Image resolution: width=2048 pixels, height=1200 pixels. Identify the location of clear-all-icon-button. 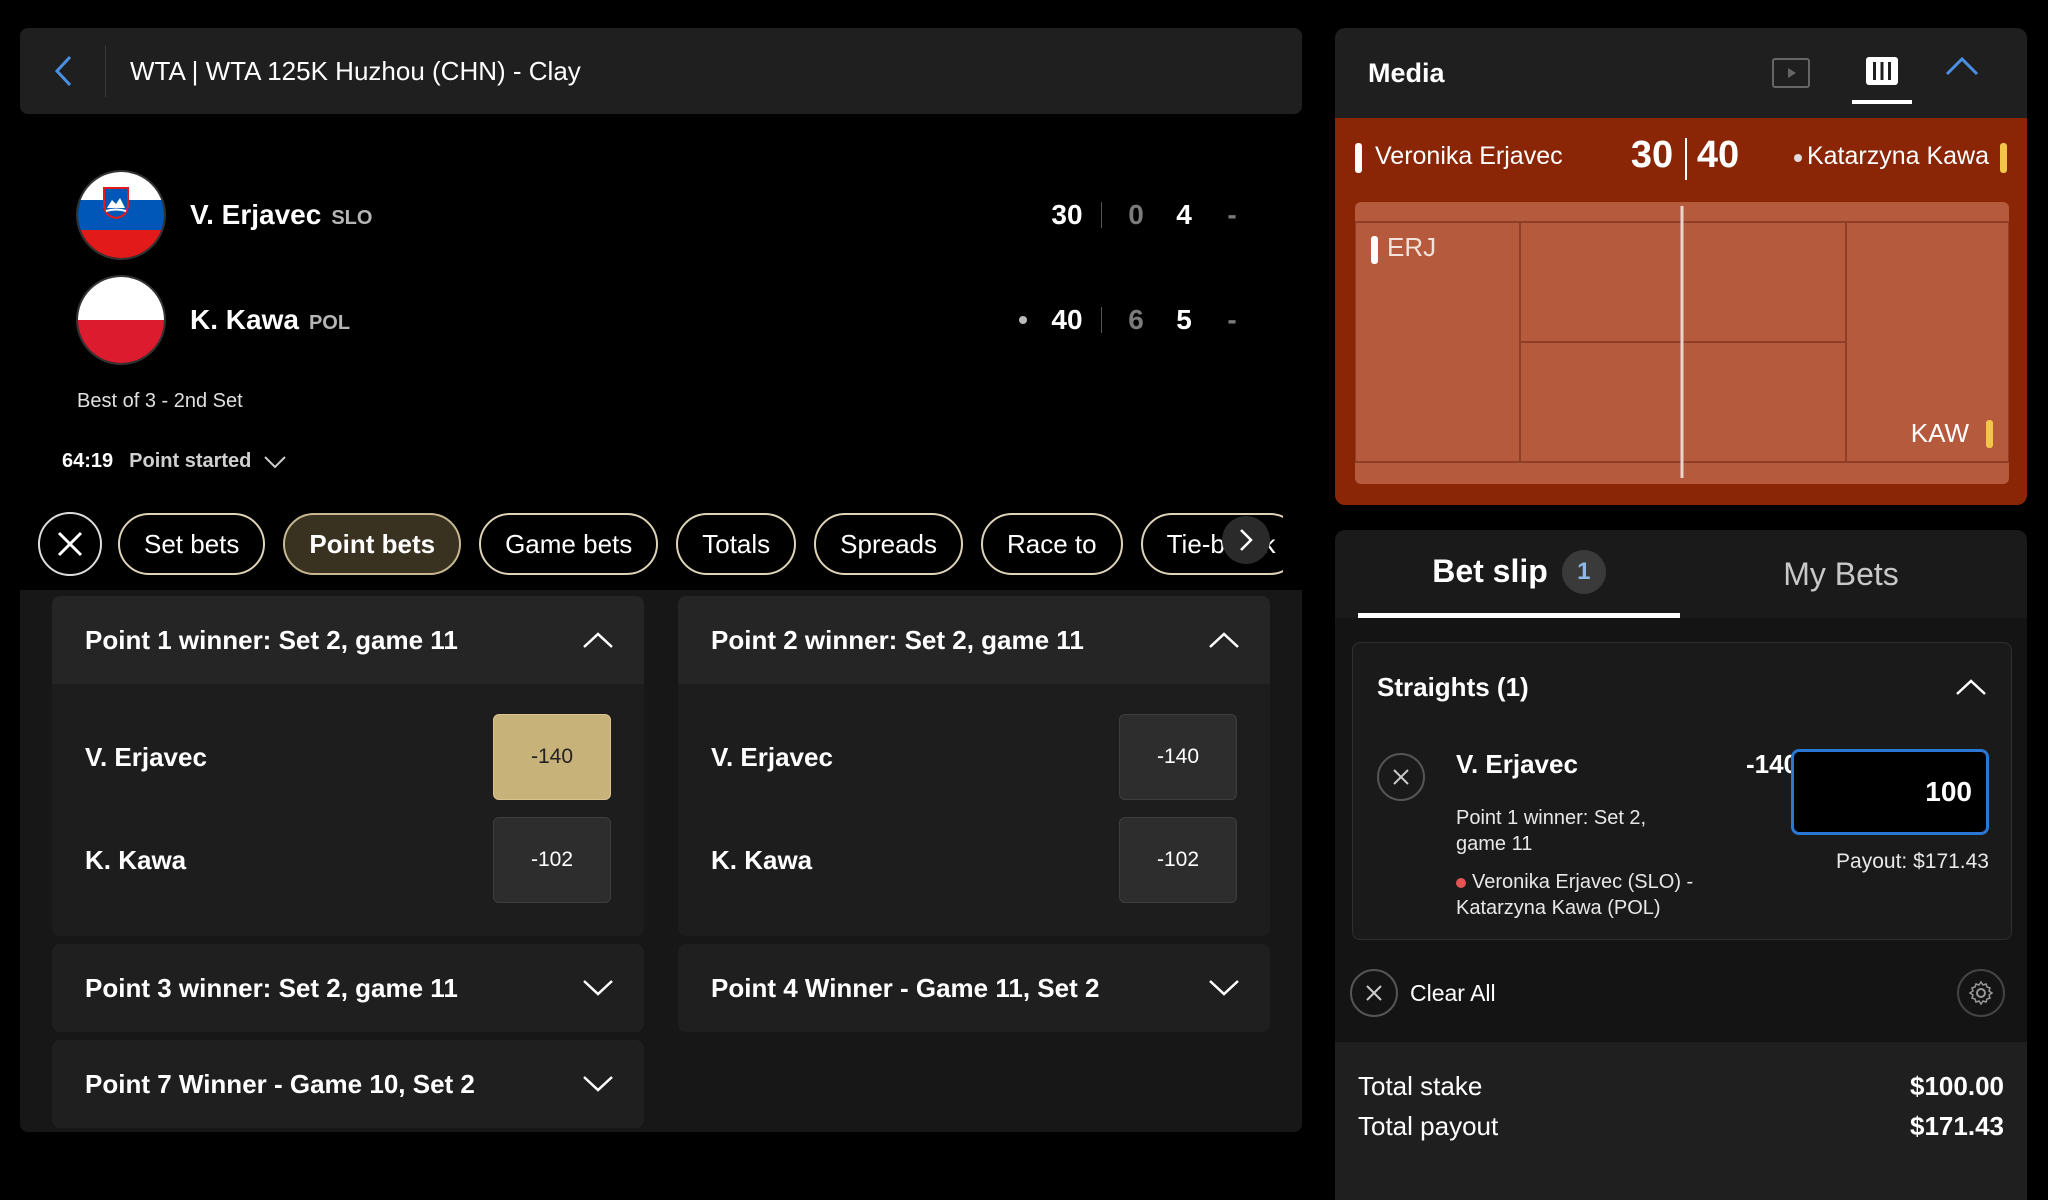
(1374, 993).